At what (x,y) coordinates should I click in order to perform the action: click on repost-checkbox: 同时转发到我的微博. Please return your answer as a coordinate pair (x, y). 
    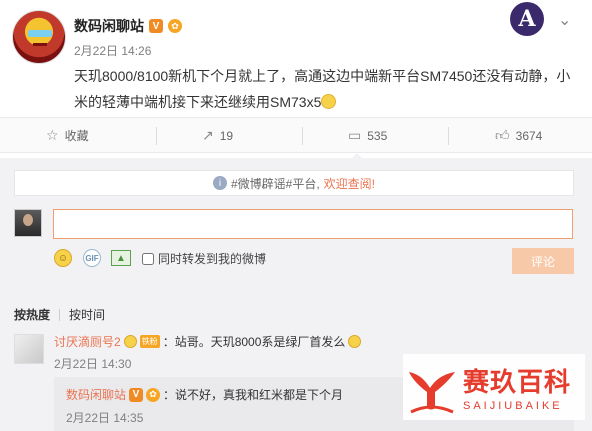
    Looking at the image, I should click on (204, 258).